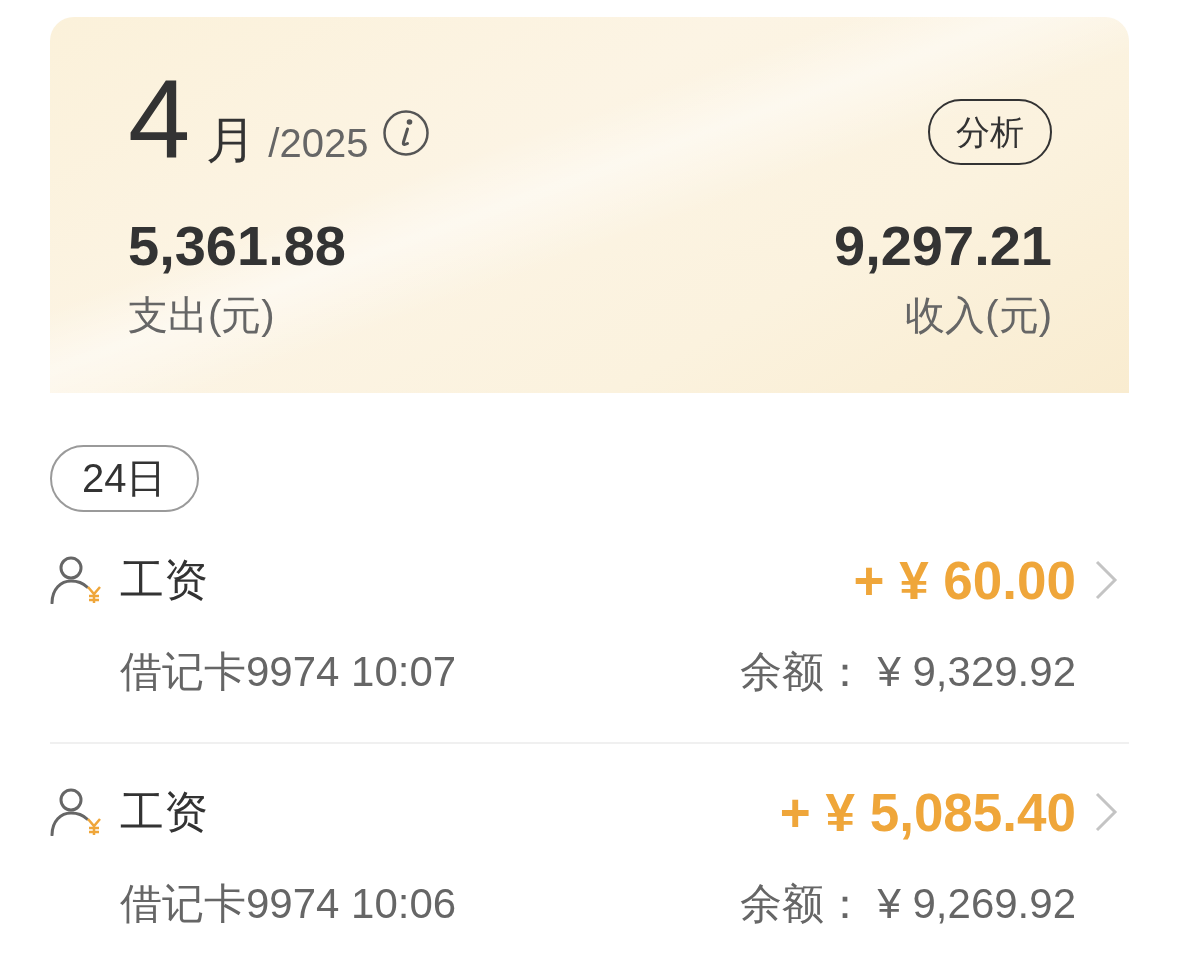  What do you see at coordinates (124, 478) in the screenshot?
I see `date-label: 24日` at bounding box center [124, 478].